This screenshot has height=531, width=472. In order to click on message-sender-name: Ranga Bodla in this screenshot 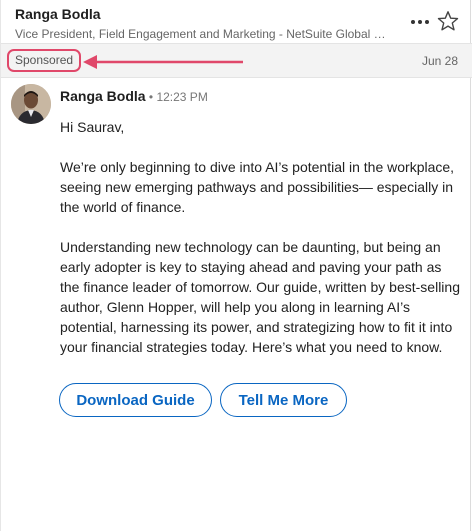, I will do `click(103, 96)`.